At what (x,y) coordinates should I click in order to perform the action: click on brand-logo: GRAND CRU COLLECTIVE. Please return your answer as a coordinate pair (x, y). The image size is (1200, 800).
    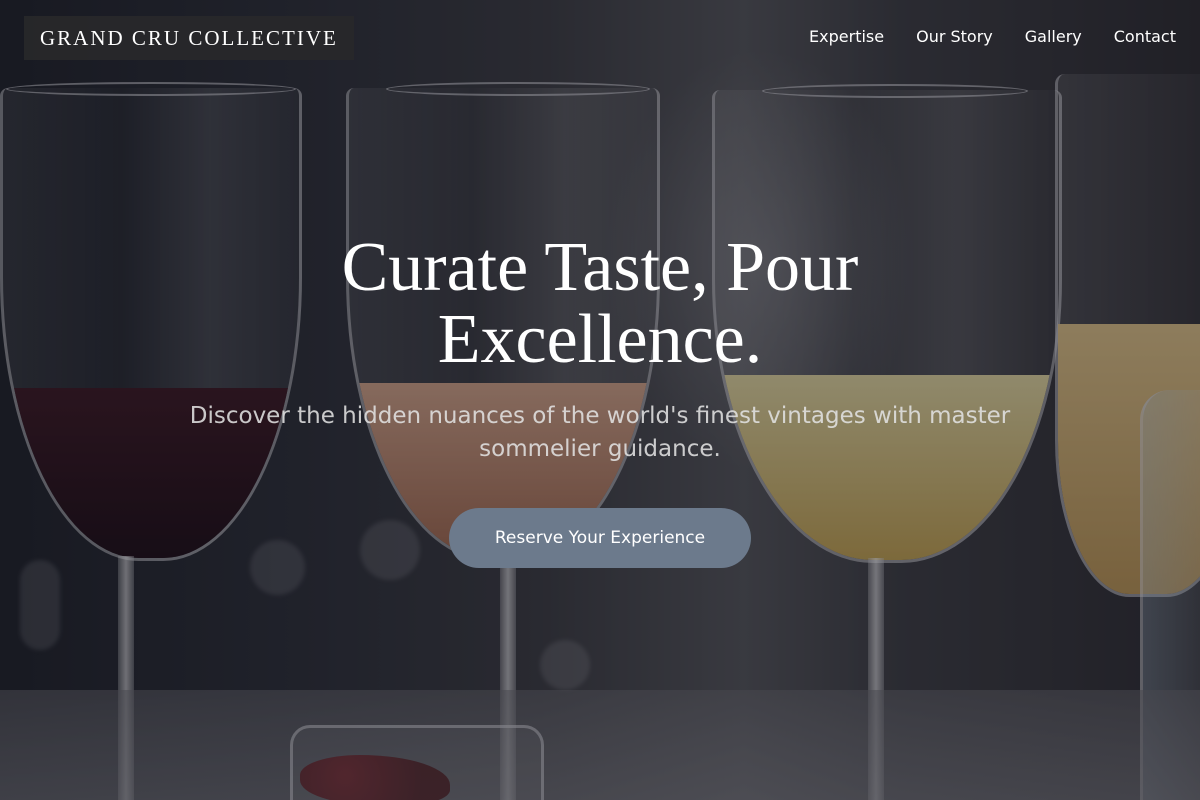
    Looking at the image, I should click on (189, 38).